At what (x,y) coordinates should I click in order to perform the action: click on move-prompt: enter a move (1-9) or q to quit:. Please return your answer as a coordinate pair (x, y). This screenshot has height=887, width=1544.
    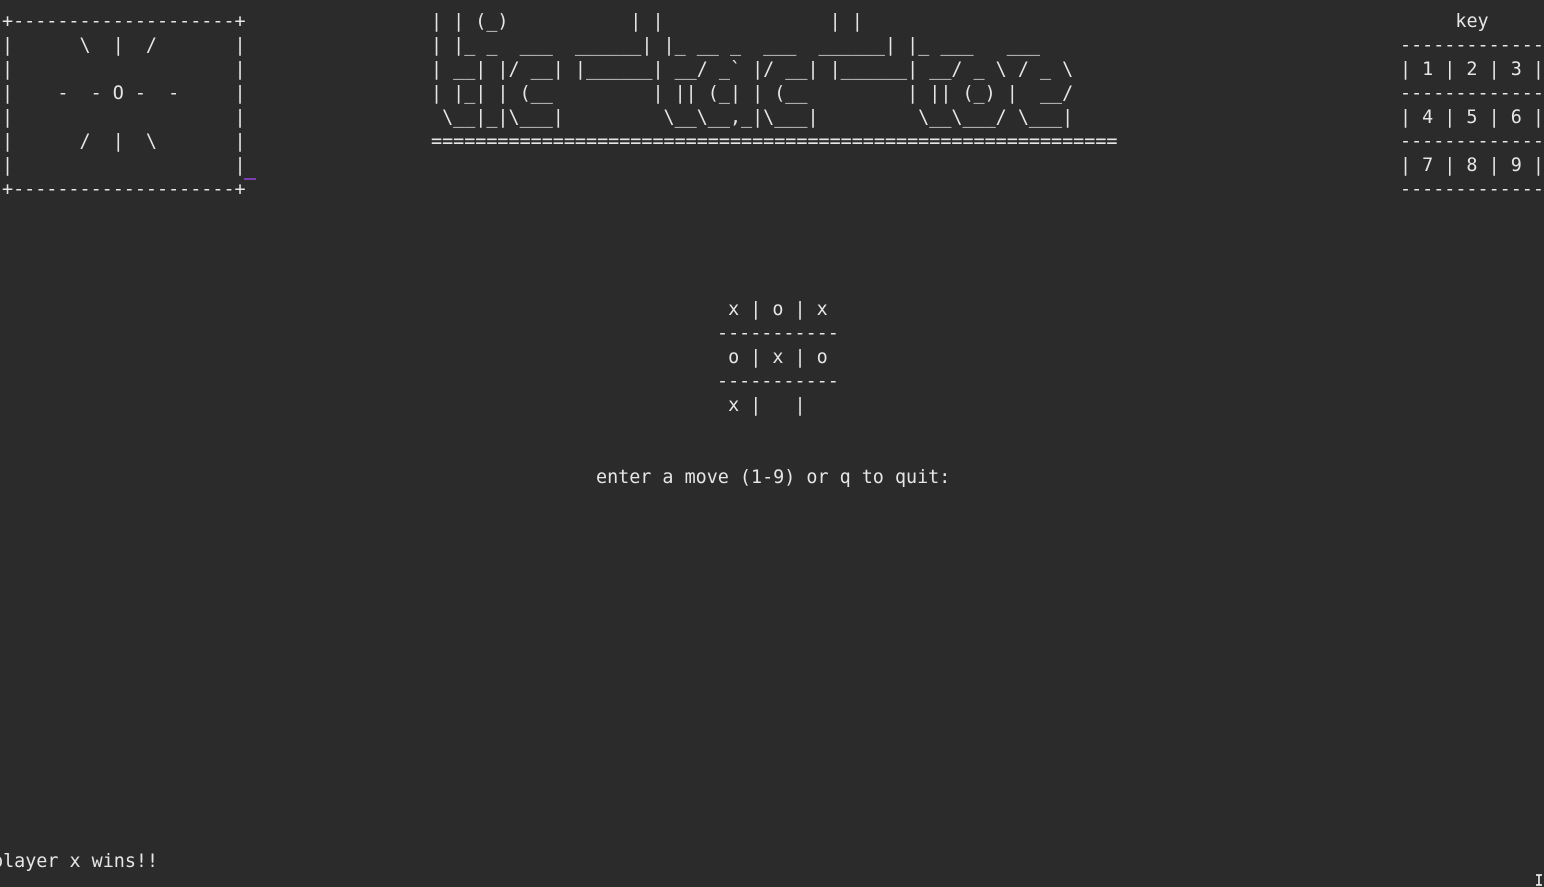
    Looking at the image, I should click on (773, 478).